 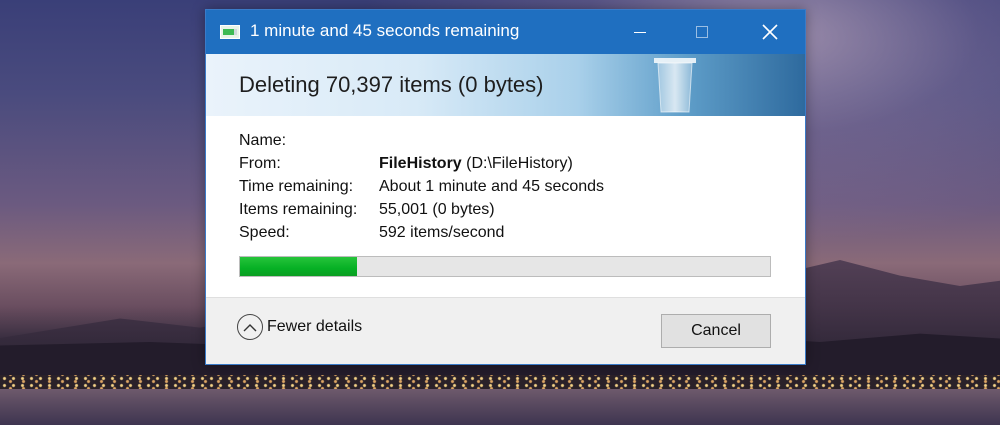 I want to click on minimize-icon, so click(x=640, y=32).